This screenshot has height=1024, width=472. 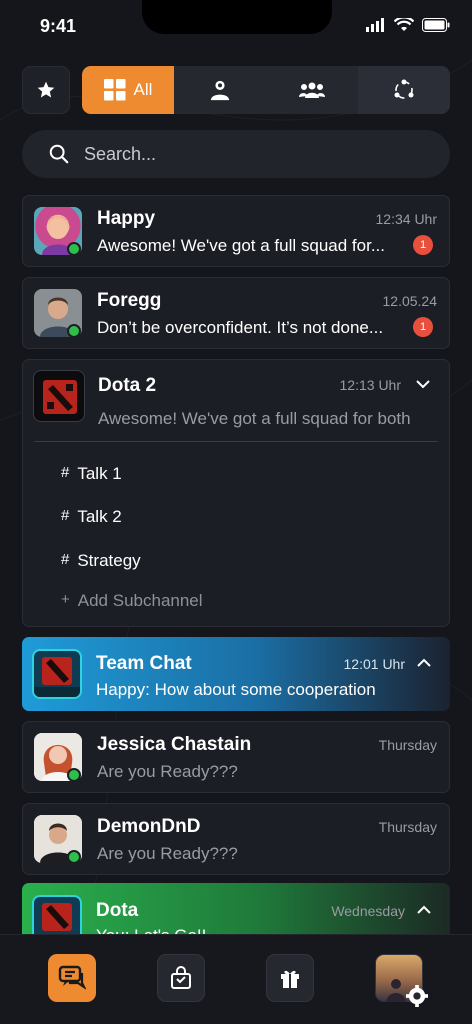 What do you see at coordinates (99, 473) in the screenshot?
I see `subchannel-label: Talk 1` at bounding box center [99, 473].